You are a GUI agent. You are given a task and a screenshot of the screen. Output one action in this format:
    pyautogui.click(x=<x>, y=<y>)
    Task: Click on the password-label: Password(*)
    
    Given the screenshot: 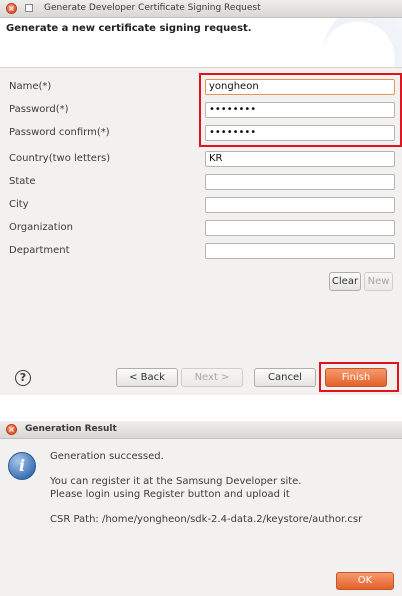 What is the action you would take?
    pyautogui.click(x=39, y=109)
    